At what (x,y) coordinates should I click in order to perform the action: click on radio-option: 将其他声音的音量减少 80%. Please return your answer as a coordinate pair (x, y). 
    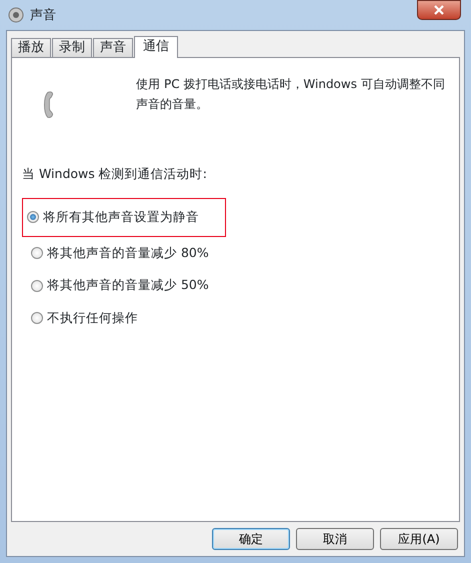
    Looking at the image, I should click on (120, 253).